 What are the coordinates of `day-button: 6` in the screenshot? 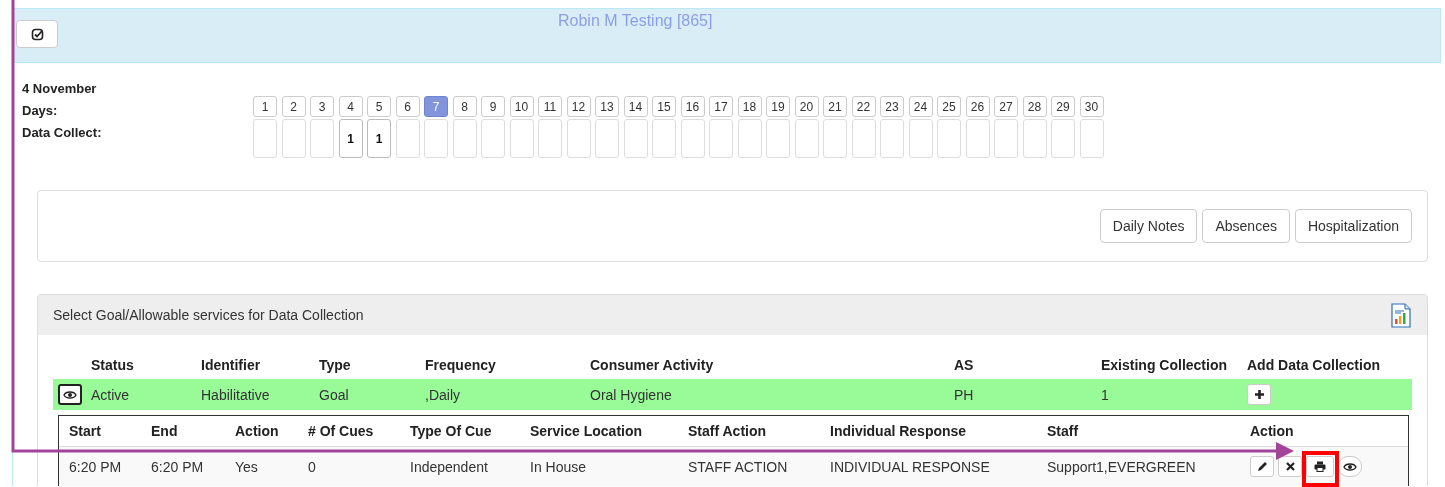 It's located at (407, 106).